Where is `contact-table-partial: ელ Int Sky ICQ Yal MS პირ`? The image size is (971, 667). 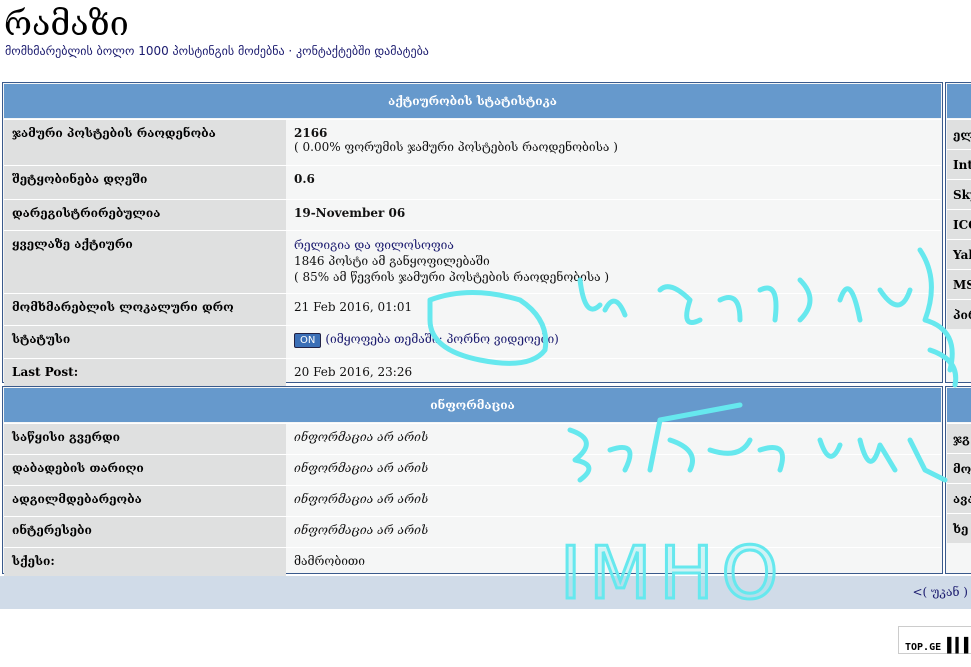
contact-table-partial: ელ Int Sky ICQ Yal MS პირ is located at coordinates (958, 232).